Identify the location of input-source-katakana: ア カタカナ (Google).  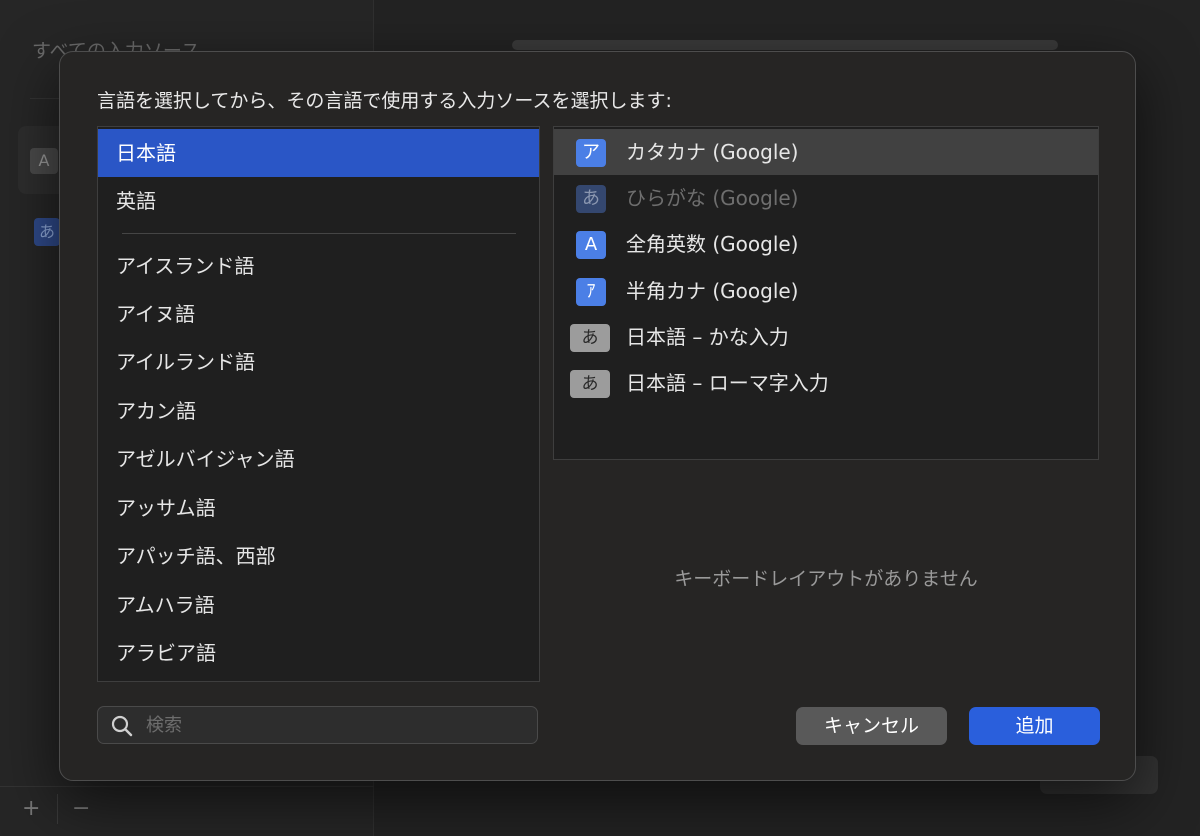
(826, 152).